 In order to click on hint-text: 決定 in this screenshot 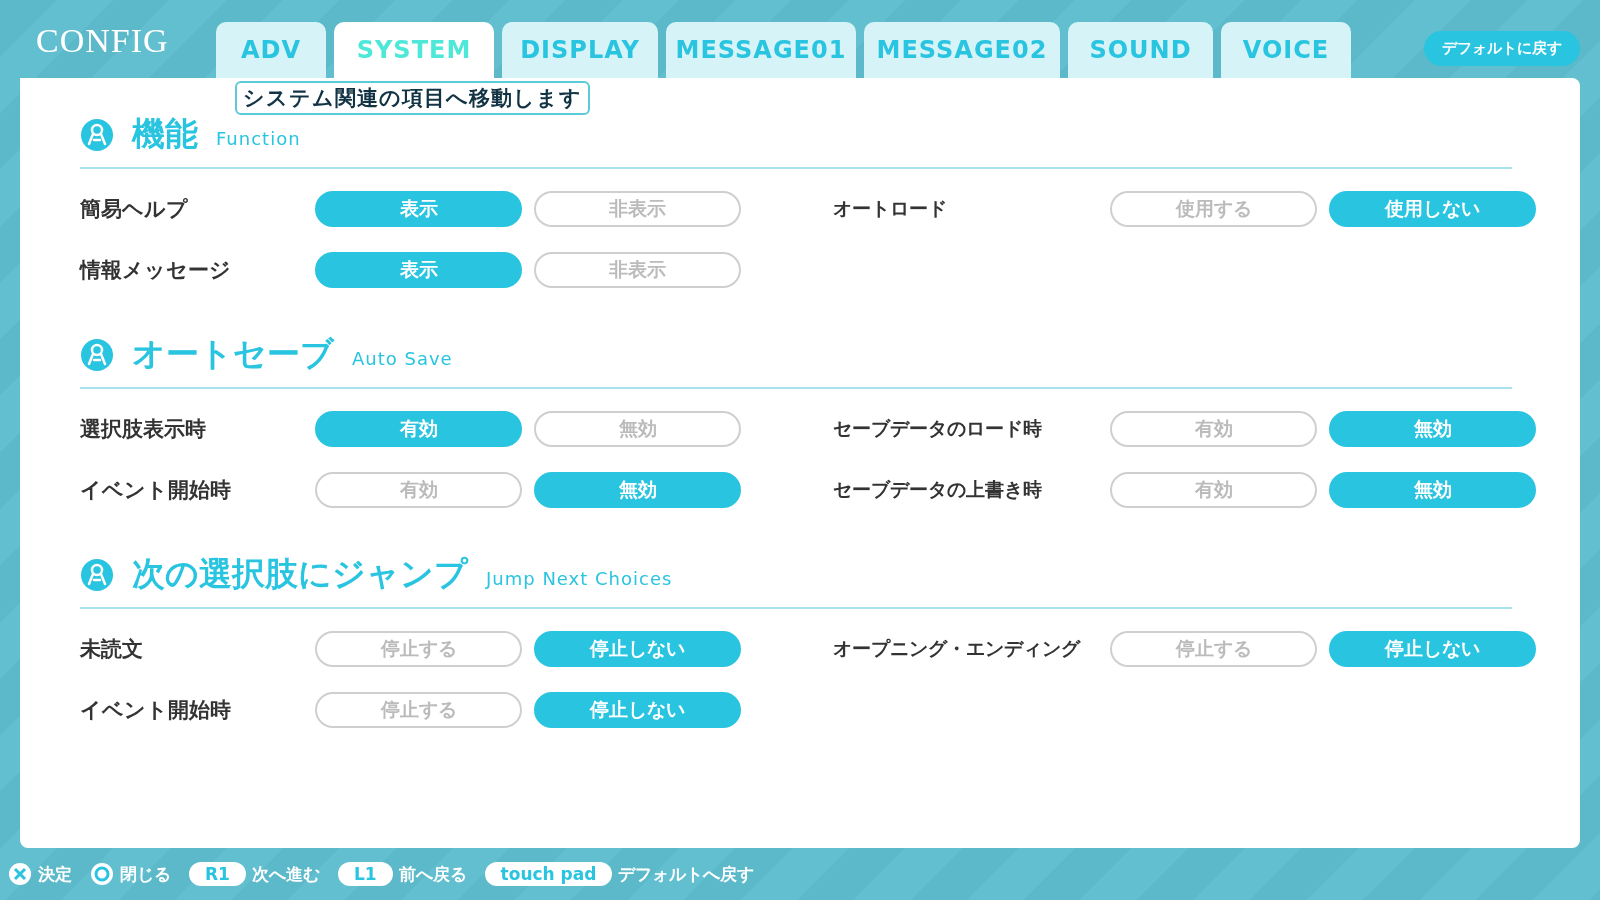, I will do `click(55, 874)`.